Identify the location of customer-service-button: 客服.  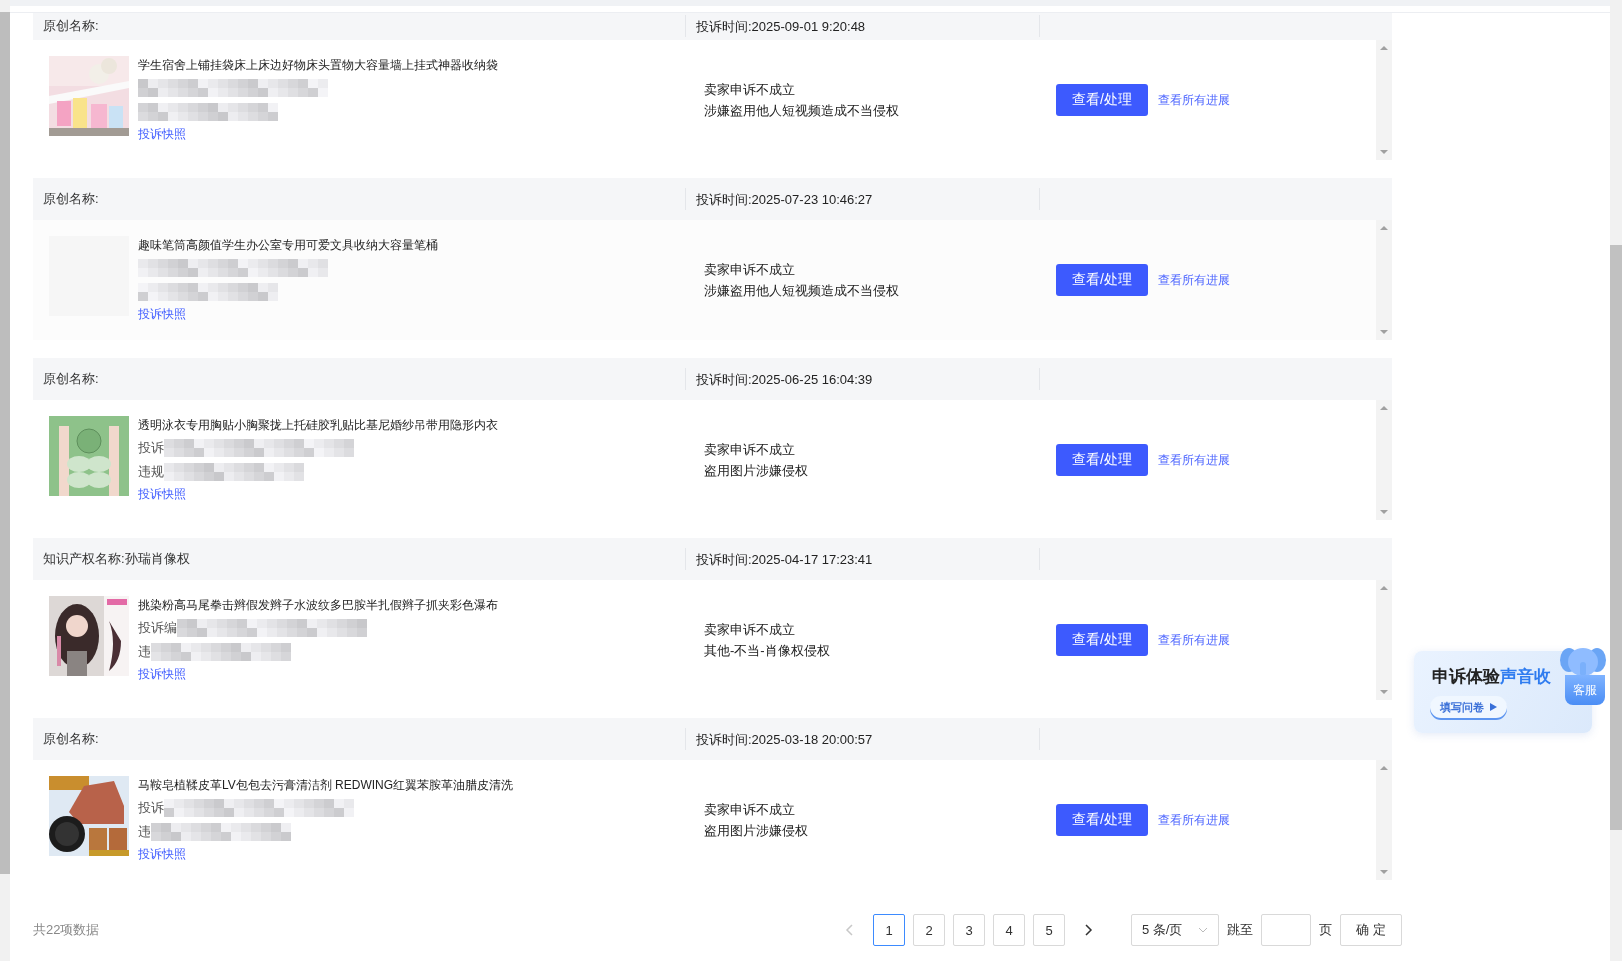
(1585, 690).